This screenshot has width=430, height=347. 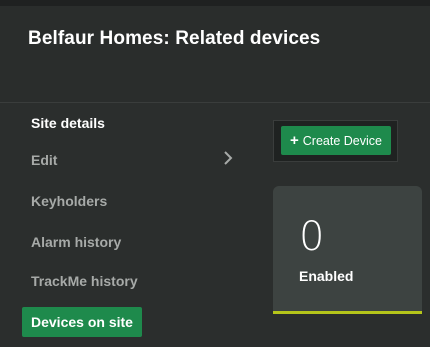 What do you see at coordinates (69, 201) in the screenshot?
I see `sidebar-item-keyholders: Keyholders` at bounding box center [69, 201].